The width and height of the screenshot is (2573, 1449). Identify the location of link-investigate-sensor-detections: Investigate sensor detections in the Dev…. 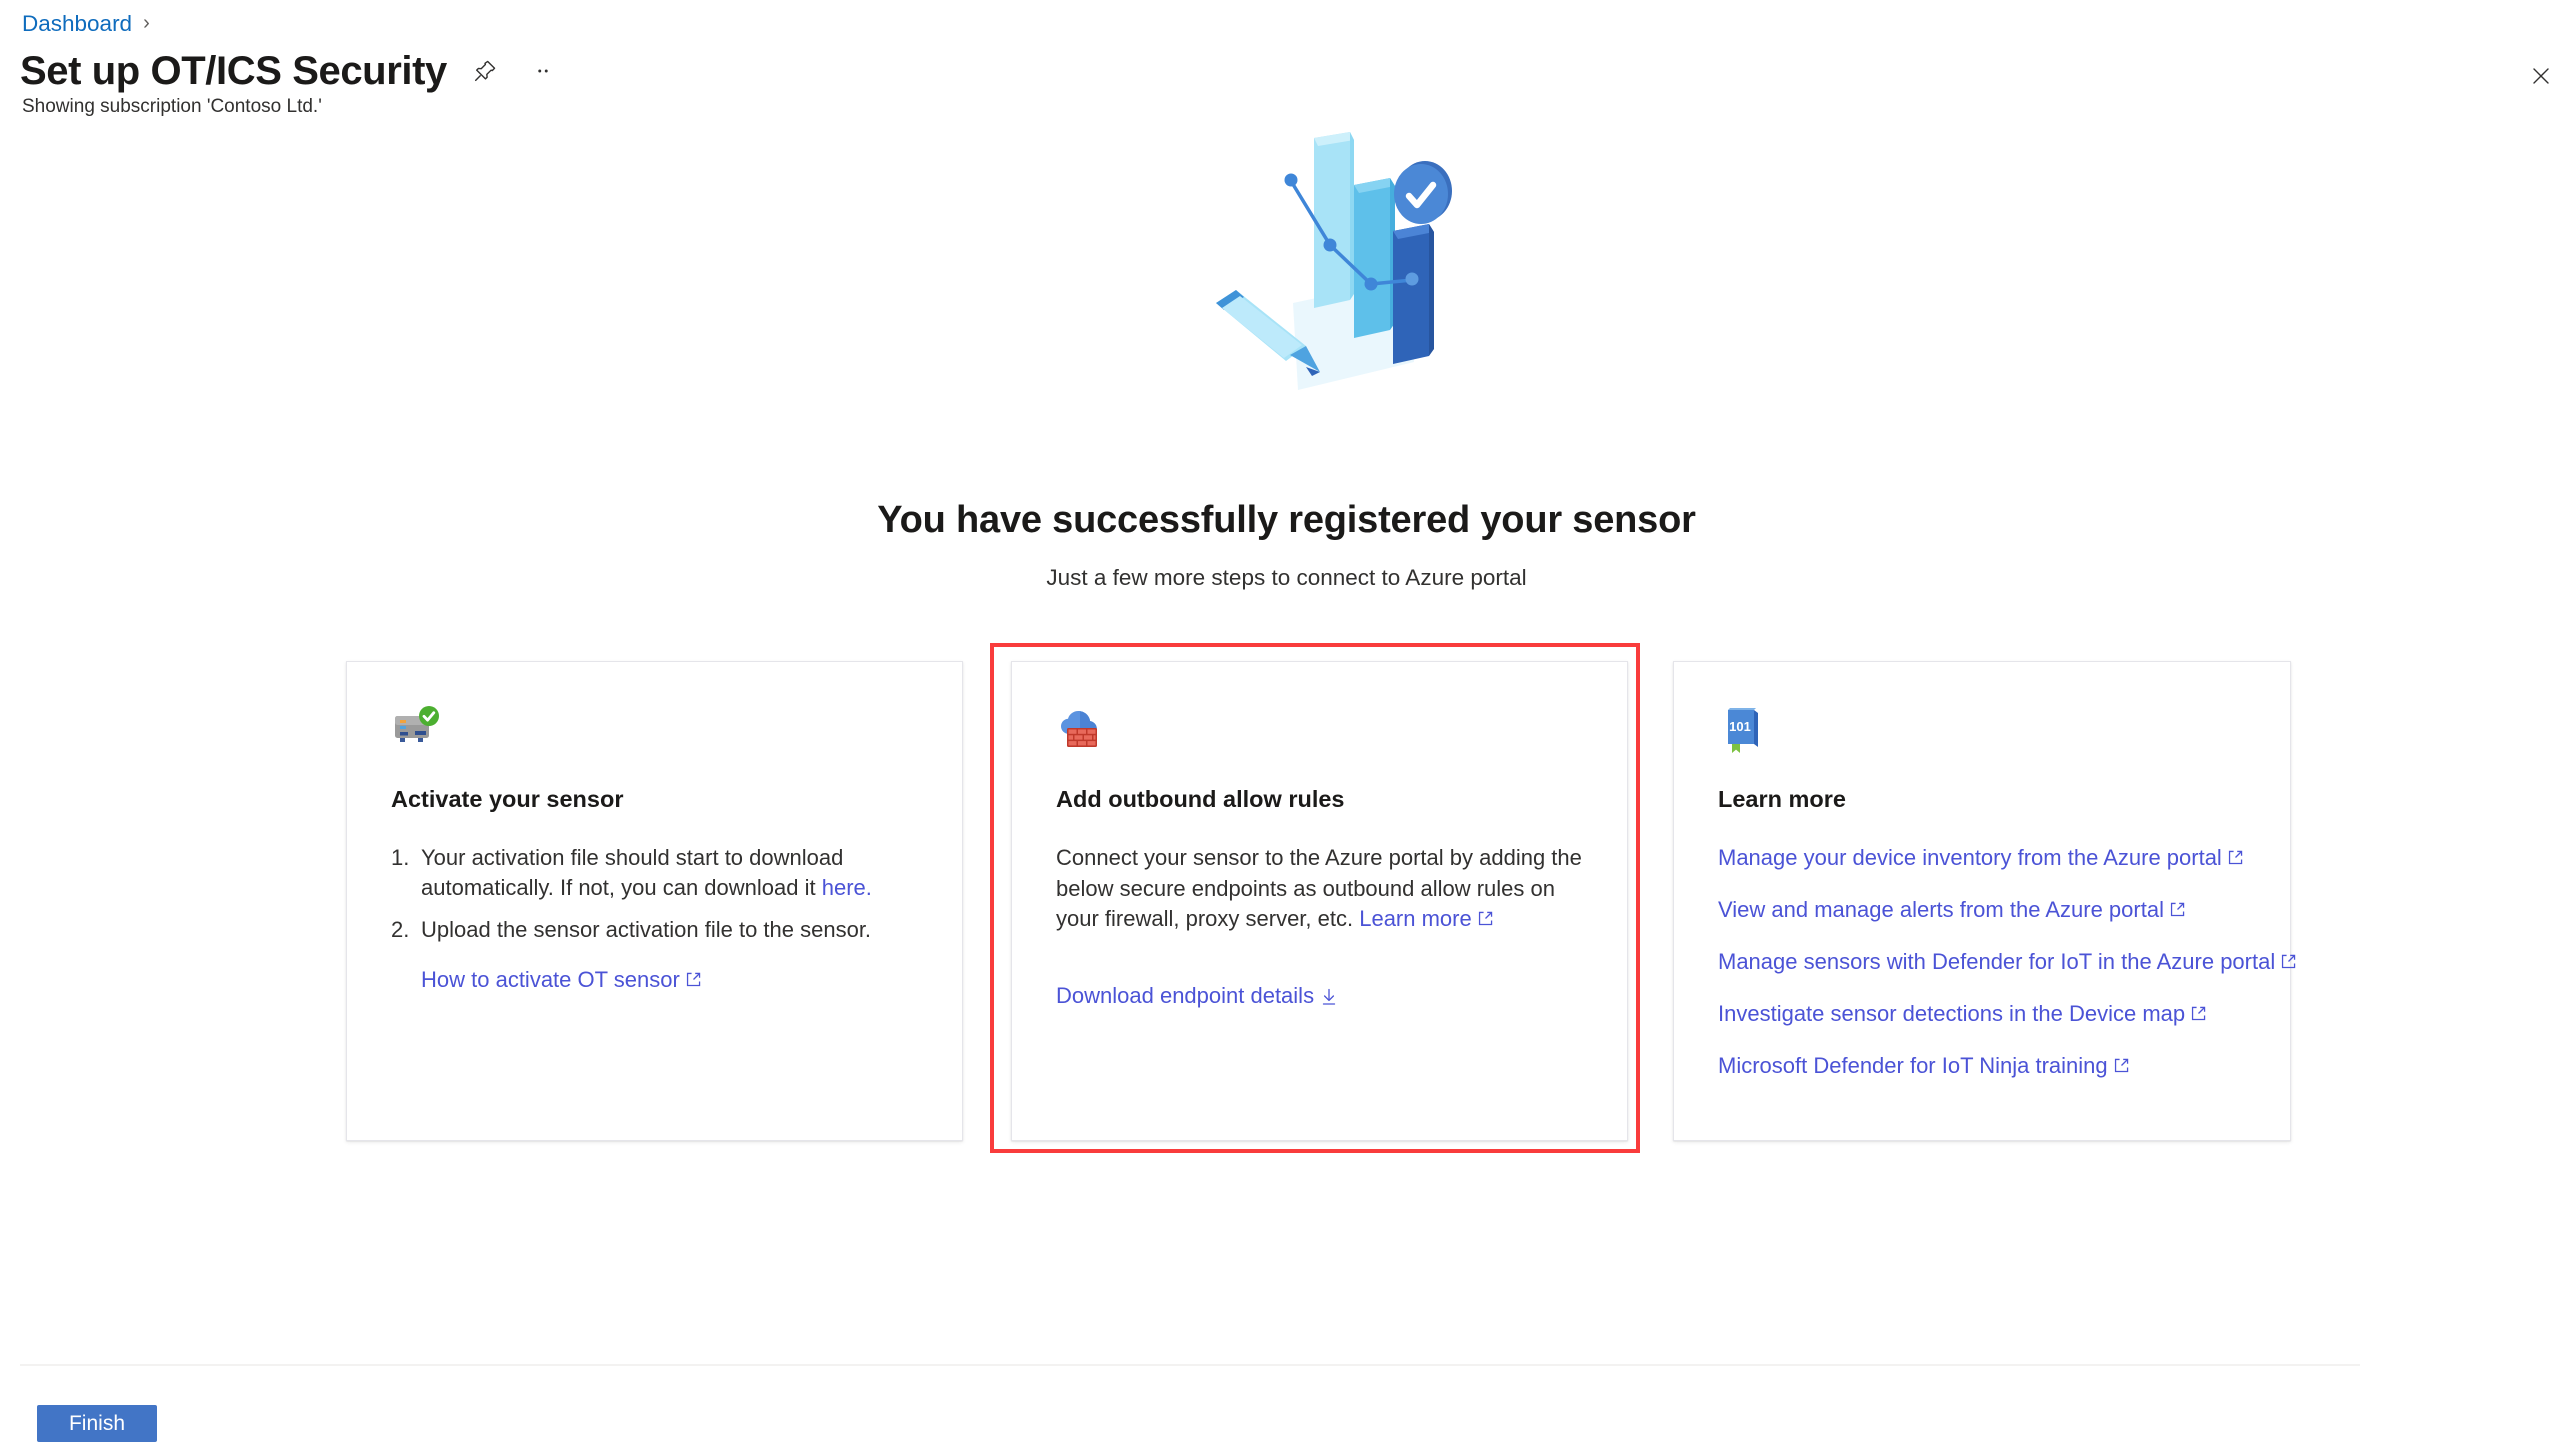
(1982, 1014).